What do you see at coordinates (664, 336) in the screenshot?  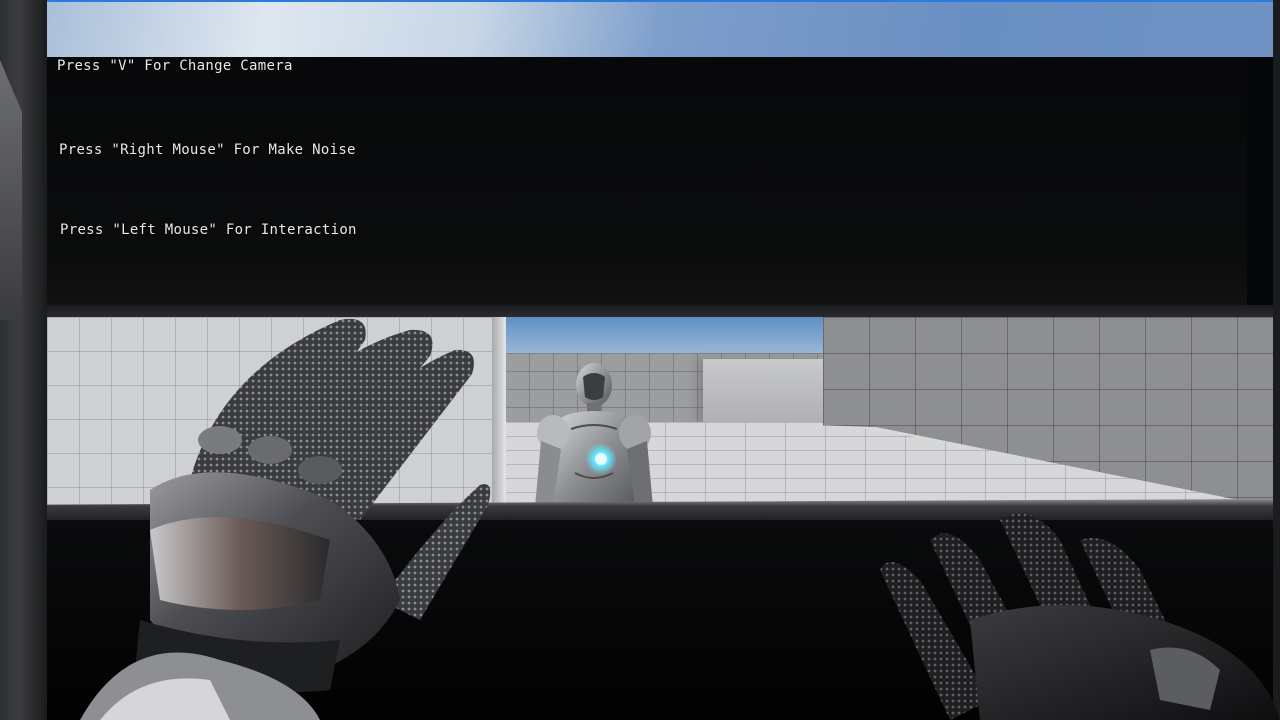 I see `scene-sky` at bounding box center [664, 336].